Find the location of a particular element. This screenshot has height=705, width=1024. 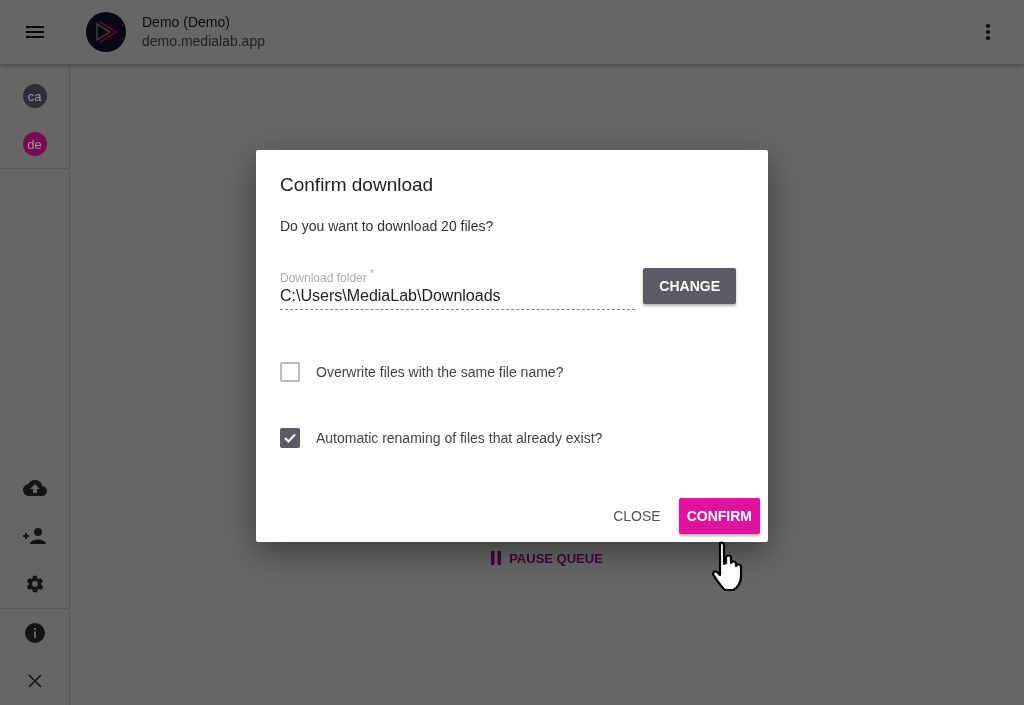

workspace-avatar: de is located at coordinates (34, 144).